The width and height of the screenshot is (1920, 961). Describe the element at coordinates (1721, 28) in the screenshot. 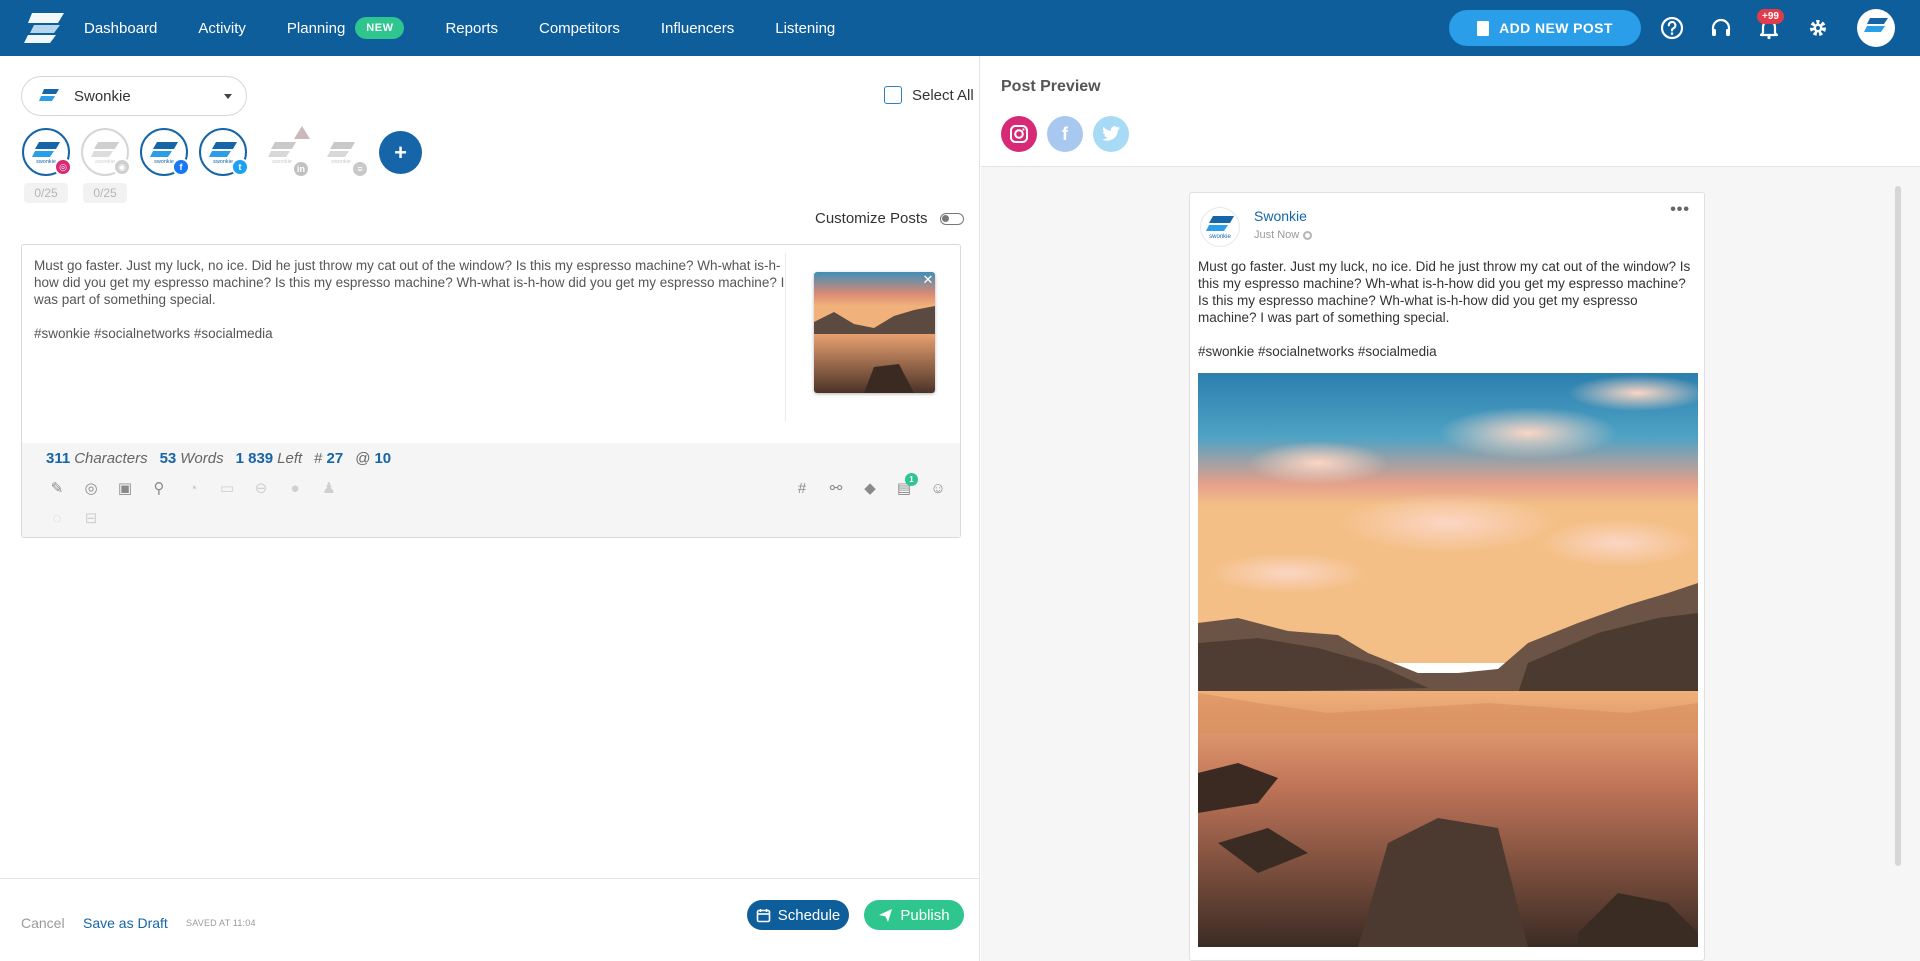

I see `headset-support-icon` at that location.